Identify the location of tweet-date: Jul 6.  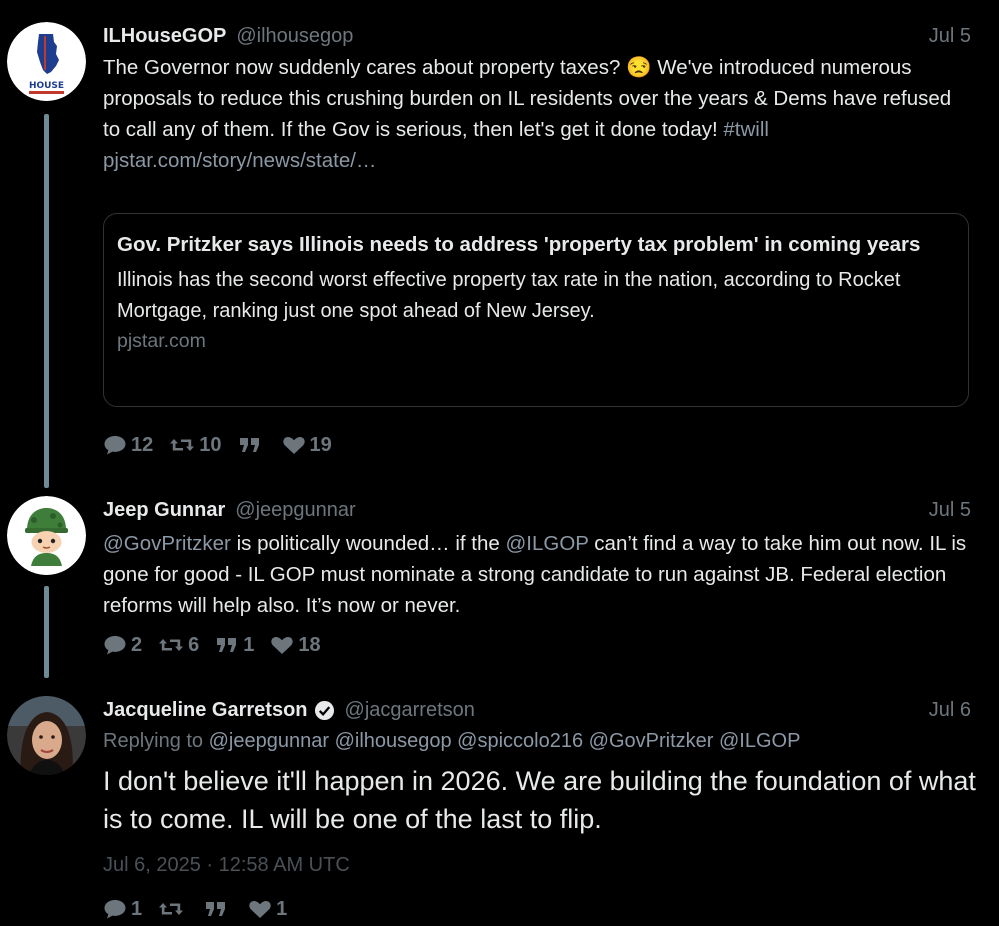
(950, 710).